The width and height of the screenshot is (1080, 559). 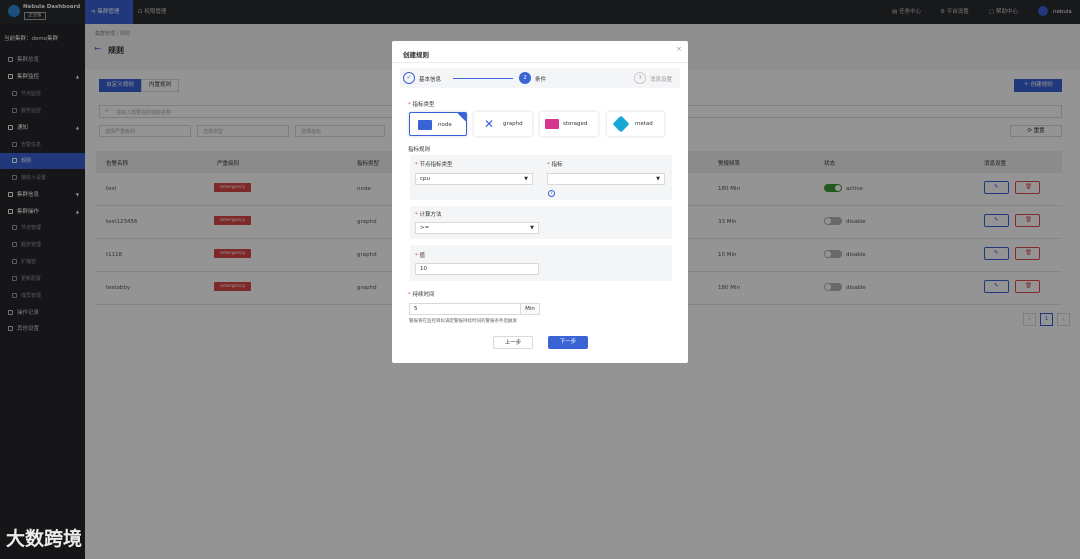 I want to click on calc-method-select: >= ▼, so click(x=477, y=228).